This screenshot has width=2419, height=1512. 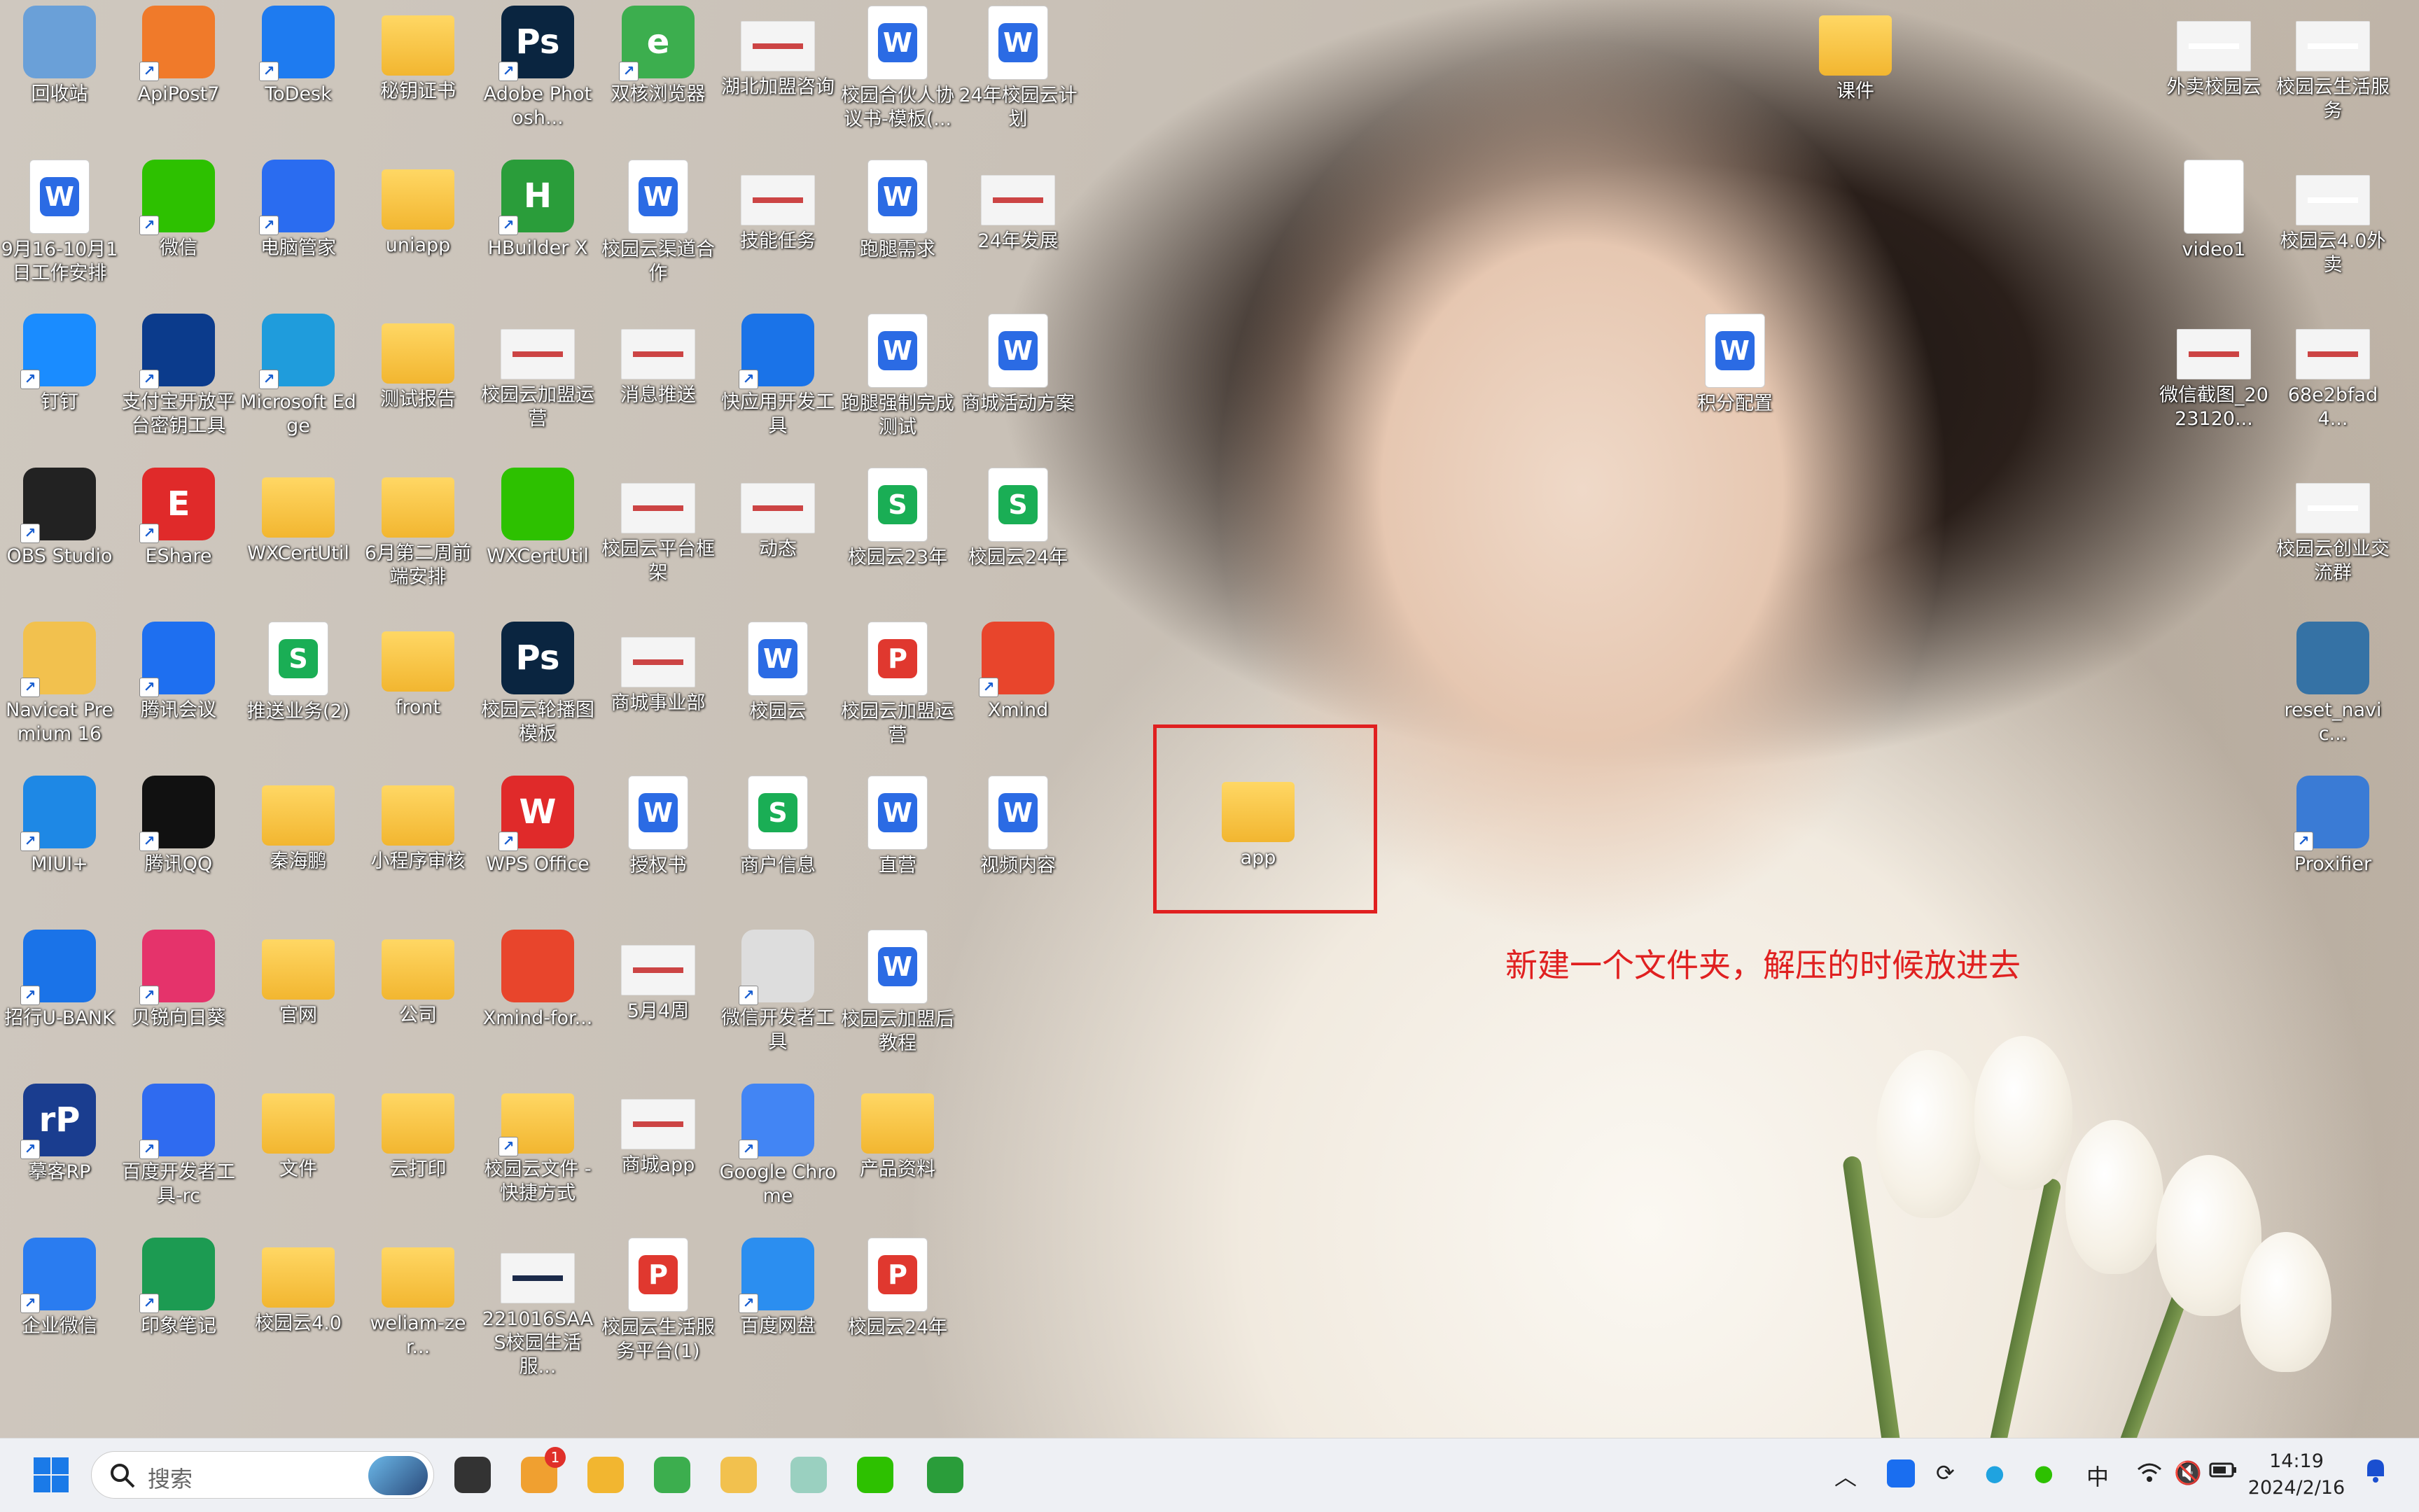 I want to click on battery-icon, so click(x=2223, y=1473).